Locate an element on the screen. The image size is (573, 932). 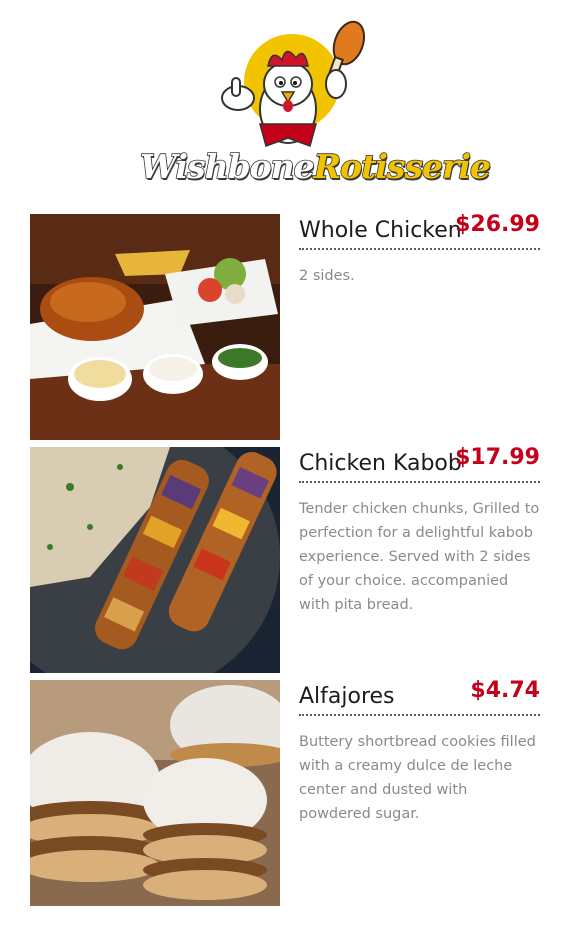
item-info: Whole Chicken $26.99 2 sides. is located at coordinates (419, 250).